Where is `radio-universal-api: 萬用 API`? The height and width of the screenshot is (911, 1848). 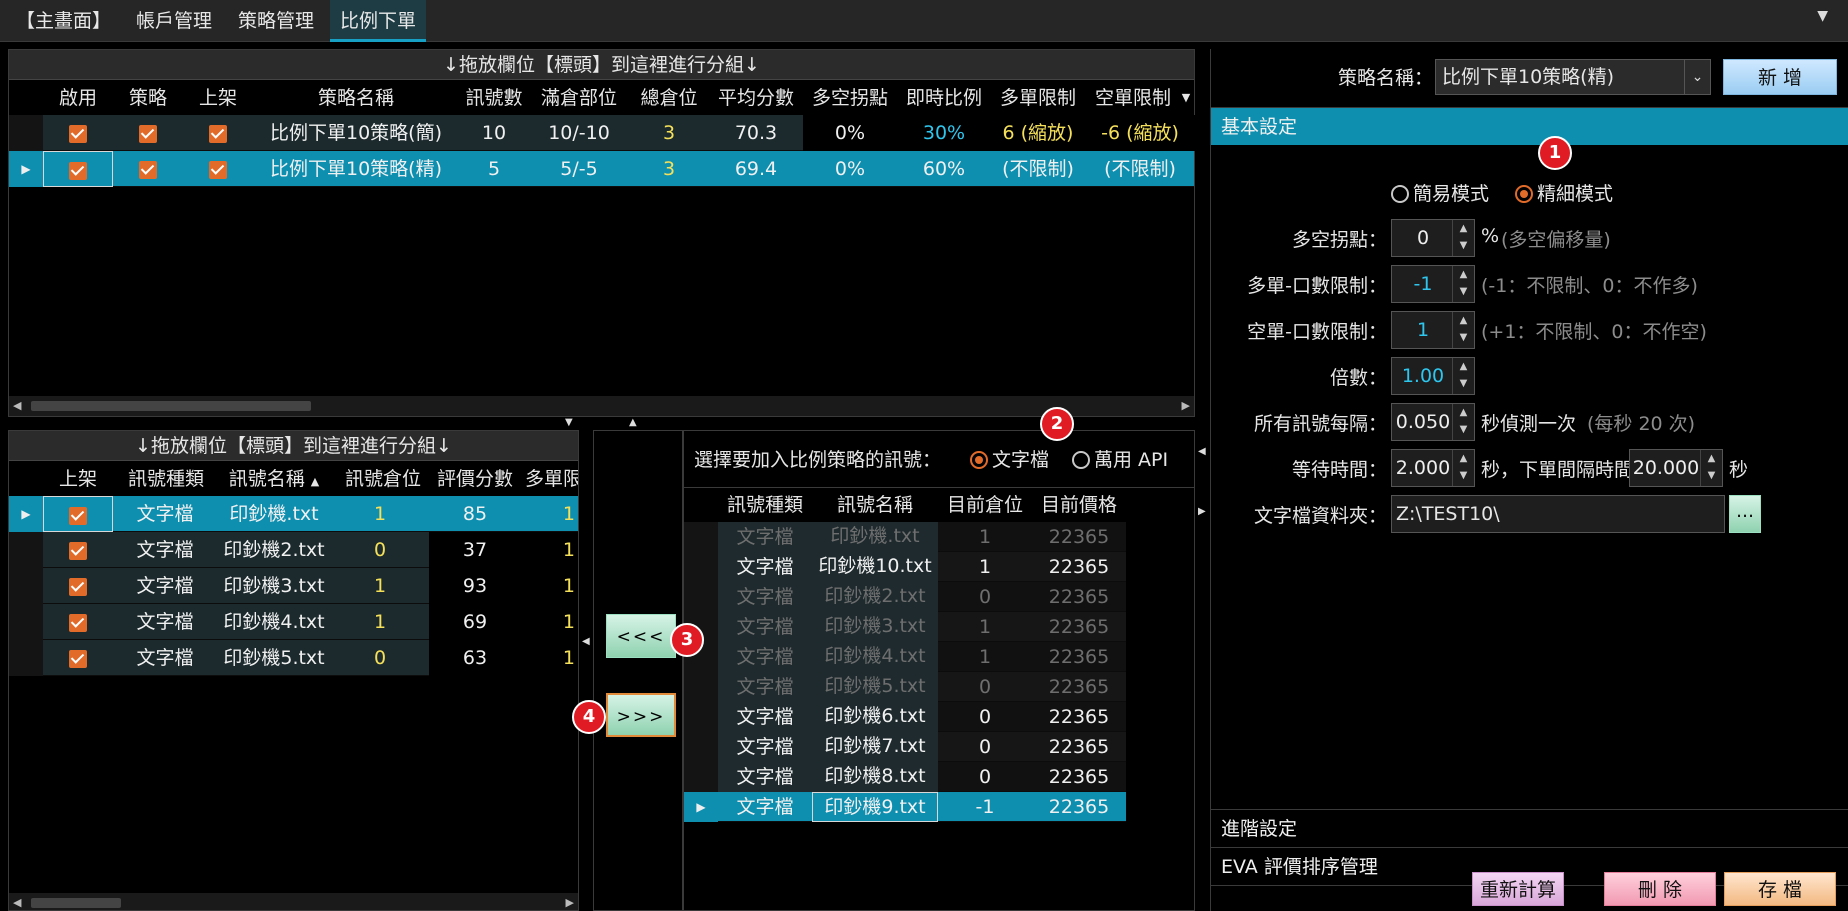 radio-universal-api: 萬用 API is located at coordinates (1120, 458).